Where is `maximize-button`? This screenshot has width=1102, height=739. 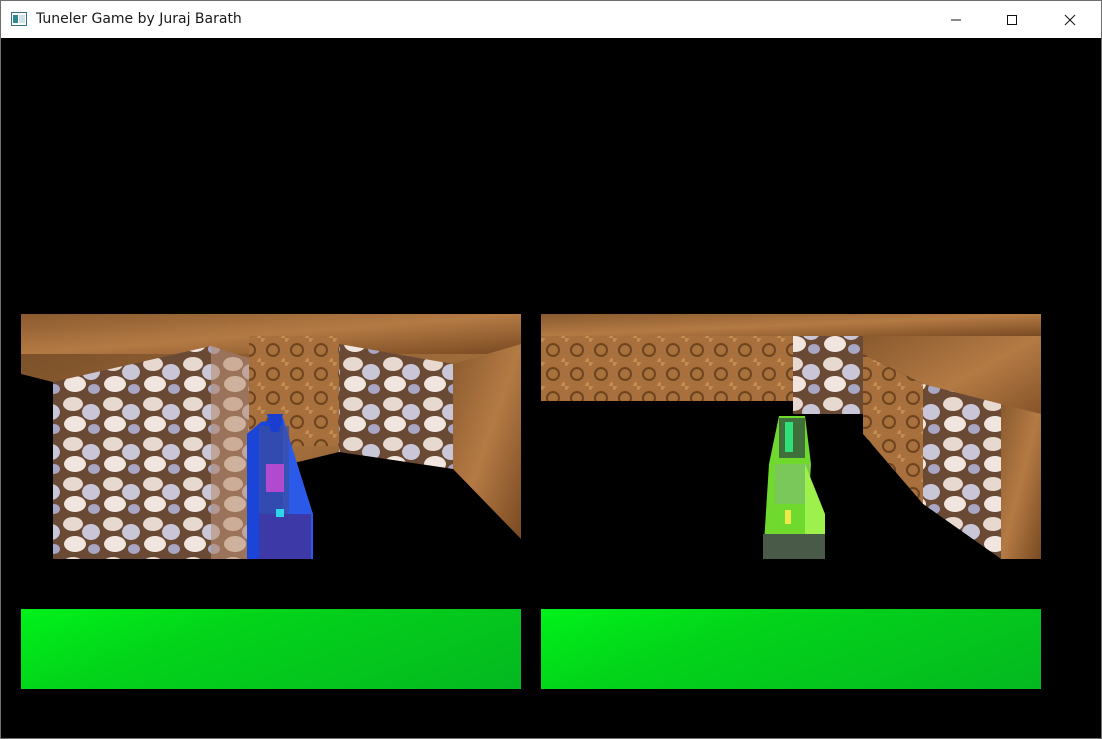
maximize-button is located at coordinates (1012, 19).